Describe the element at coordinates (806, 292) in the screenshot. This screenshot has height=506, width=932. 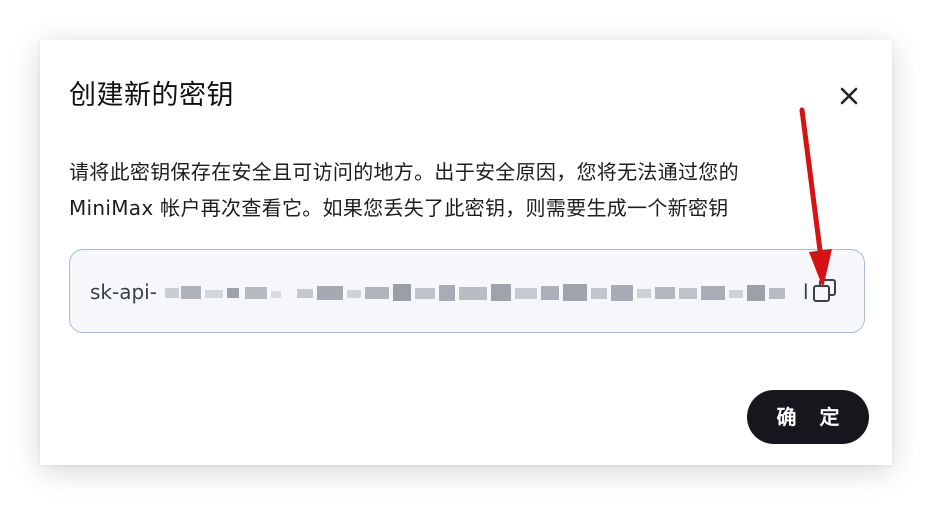
I see `api-key-last-char: l` at that location.